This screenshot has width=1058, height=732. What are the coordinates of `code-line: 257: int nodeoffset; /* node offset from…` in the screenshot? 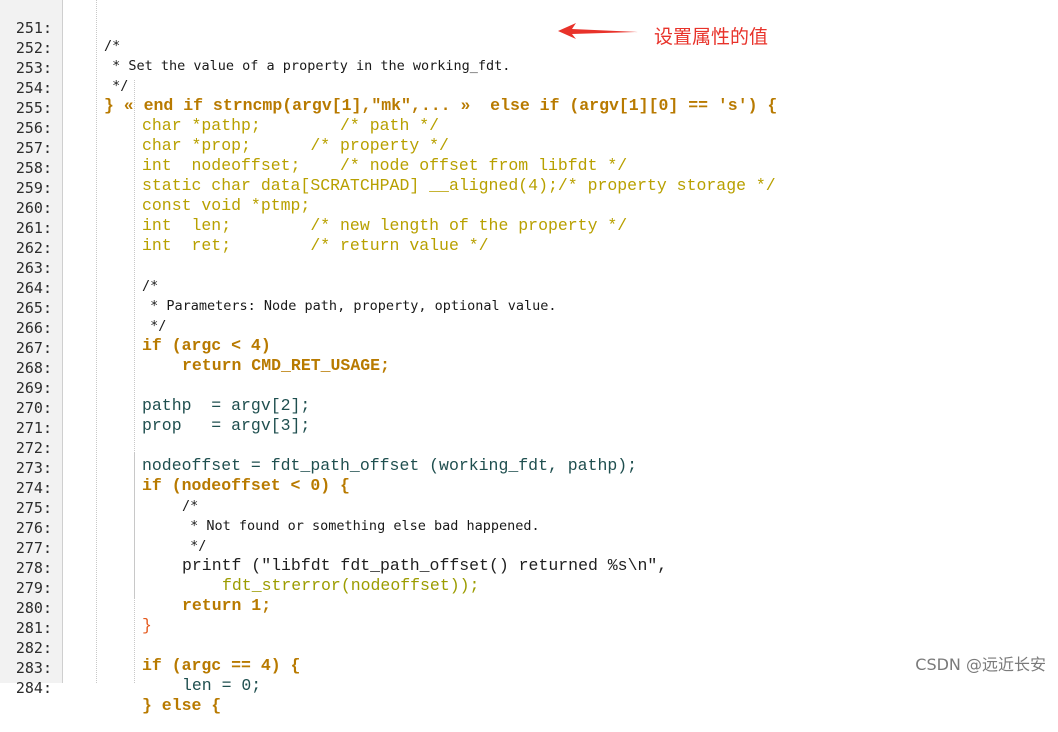 It's located at (529, 147).